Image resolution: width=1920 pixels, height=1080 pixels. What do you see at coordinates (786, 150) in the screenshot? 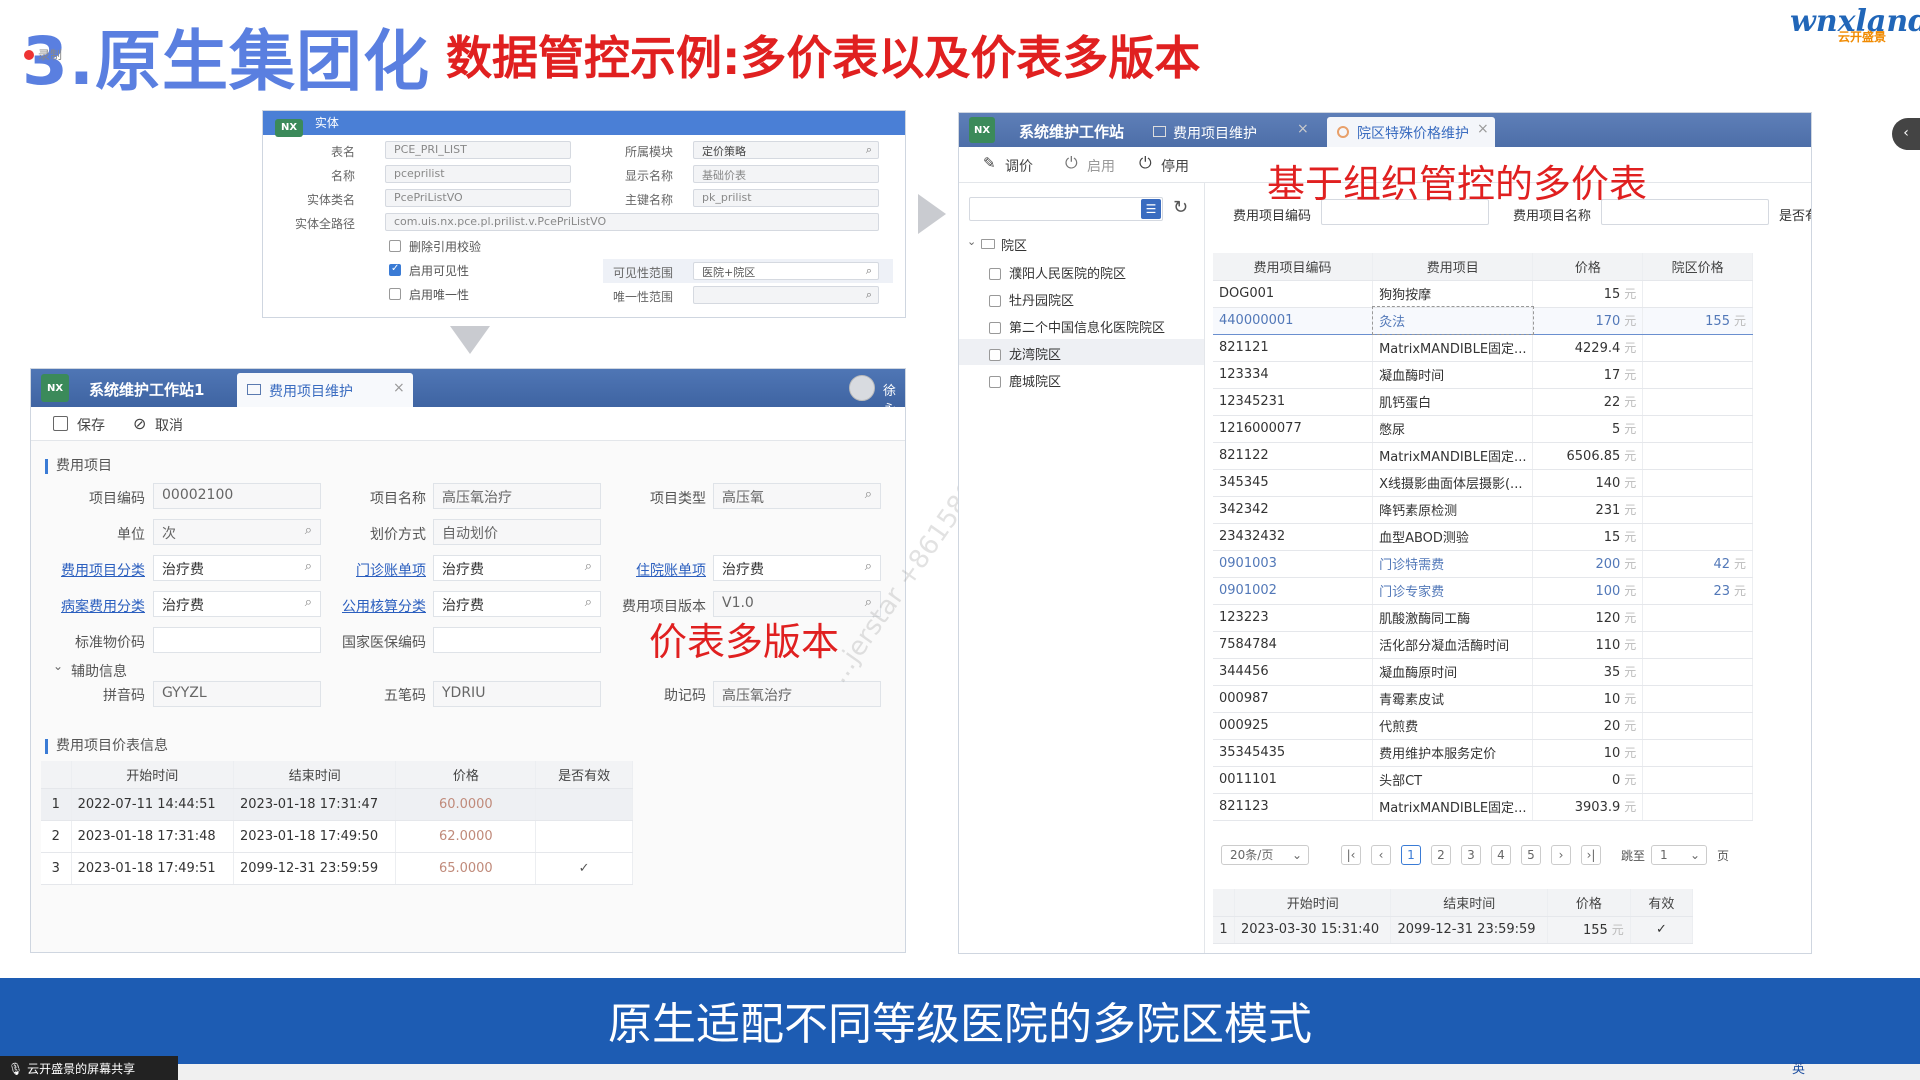
I see `entity-module-select: 定价策略 ⌕` at bounding box center [786, 150].